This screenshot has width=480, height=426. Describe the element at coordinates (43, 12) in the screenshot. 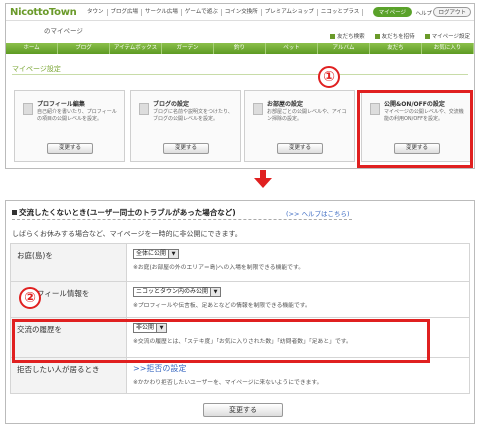

I see `site-logo: NicottoTown` at that location.